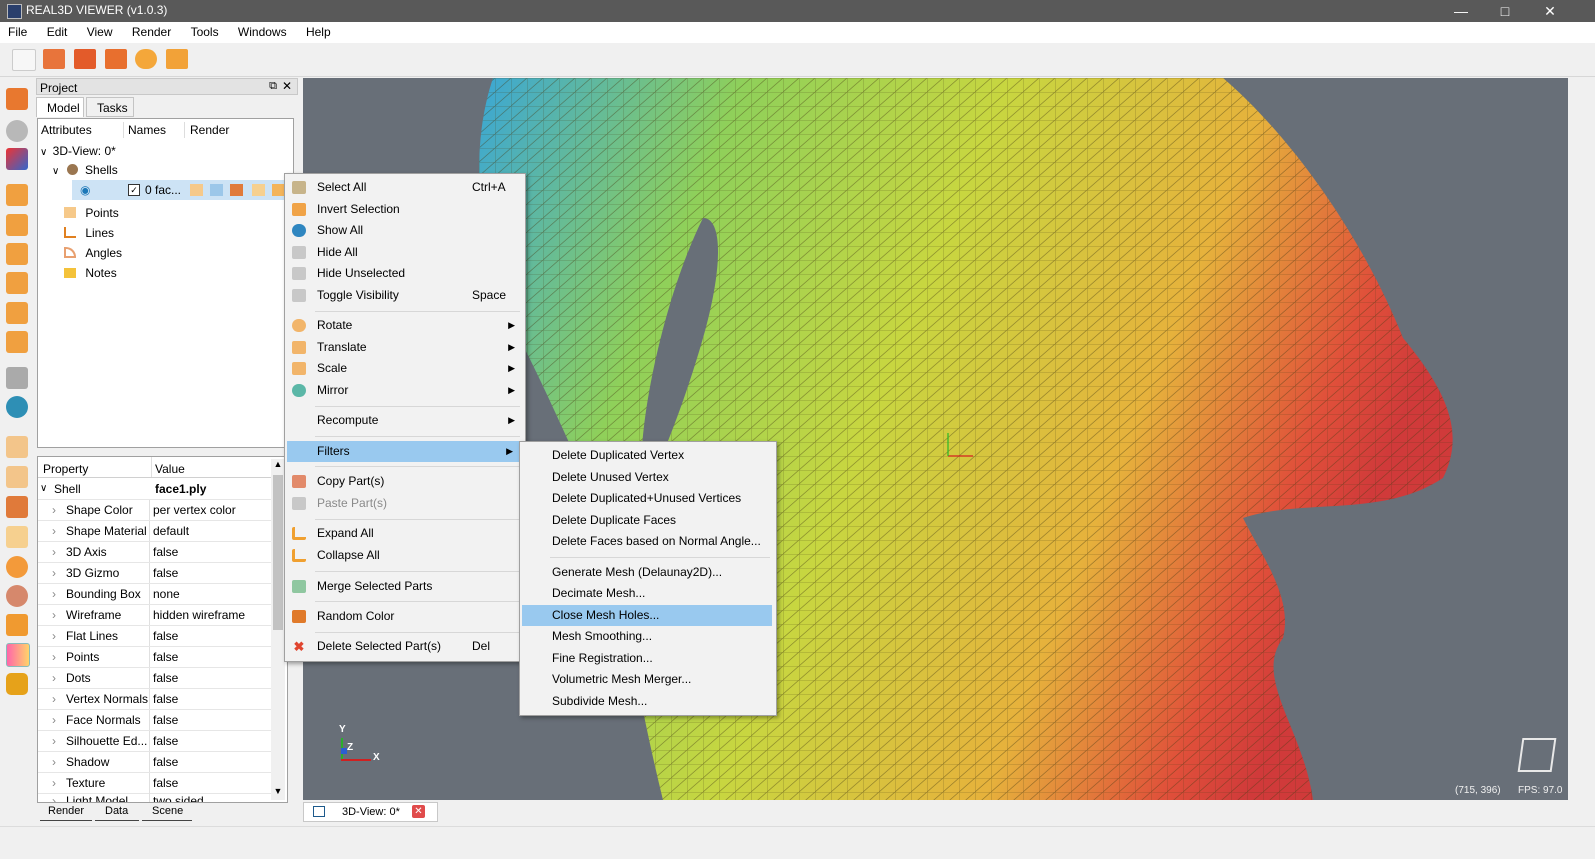 The width and height of the screenshot is (1595, 859). What do you see at coordinates (1461, 11) in the screenshot?
I see `minimize-icon: —` at bounding box center [1461, 11].